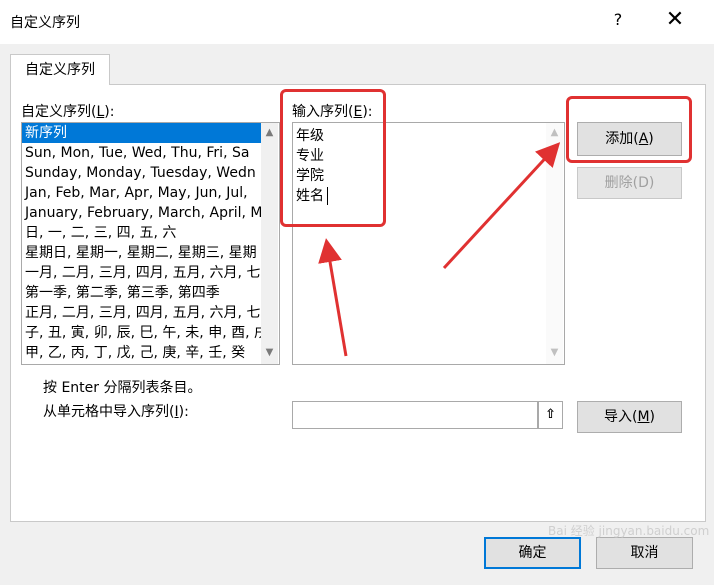 This screenshot has height=585, width=714. What do you see at coordinates (629, 417) in the screenshot?
I see `import-button: 导入(M)` at bounding box center [629, 417].